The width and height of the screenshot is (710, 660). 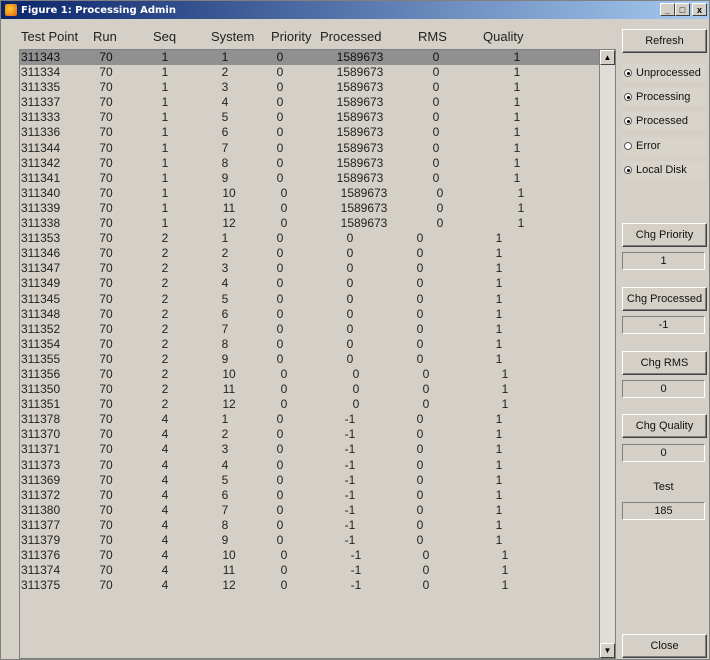 I want to click on title-bar: Figure 1: Processing Admin _ □ x, so click(x=355, y=10).